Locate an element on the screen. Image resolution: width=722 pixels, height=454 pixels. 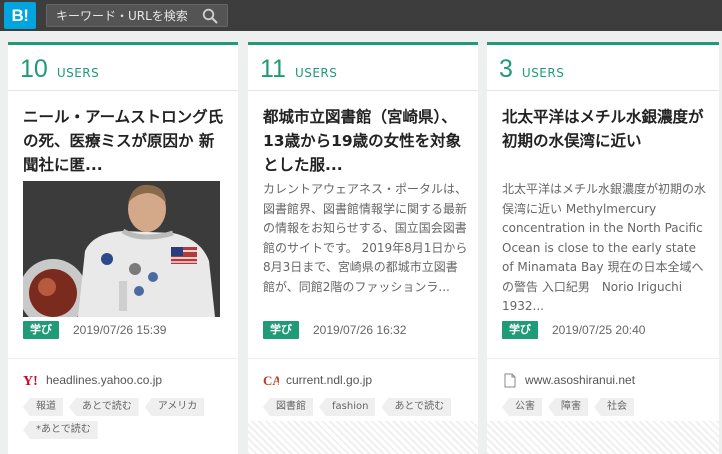
svg-text: CA is located at coordinates (271, 380).